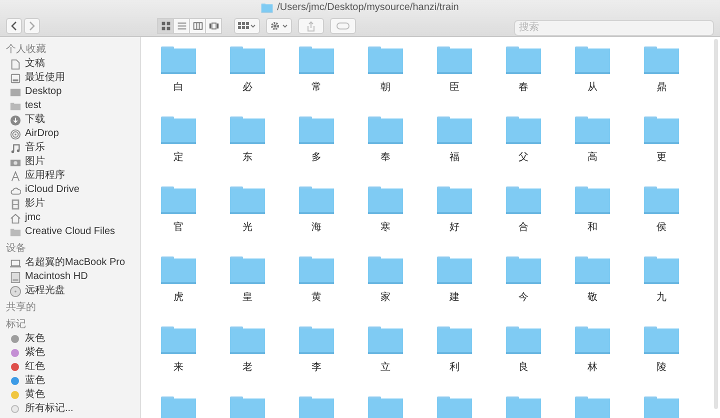 The height and width of the screenshot is (418, 720). Describe the element at coordinates (247, 228) in the screenshot. I see `folder-name: 光` at that location.